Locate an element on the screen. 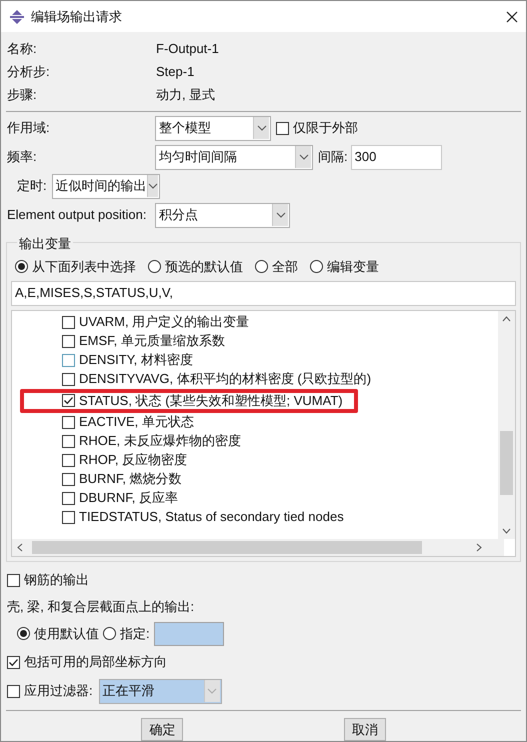 This screenshot has height=742, width=527. dropdown: 整个模型 is located at coordinates (213, 128).